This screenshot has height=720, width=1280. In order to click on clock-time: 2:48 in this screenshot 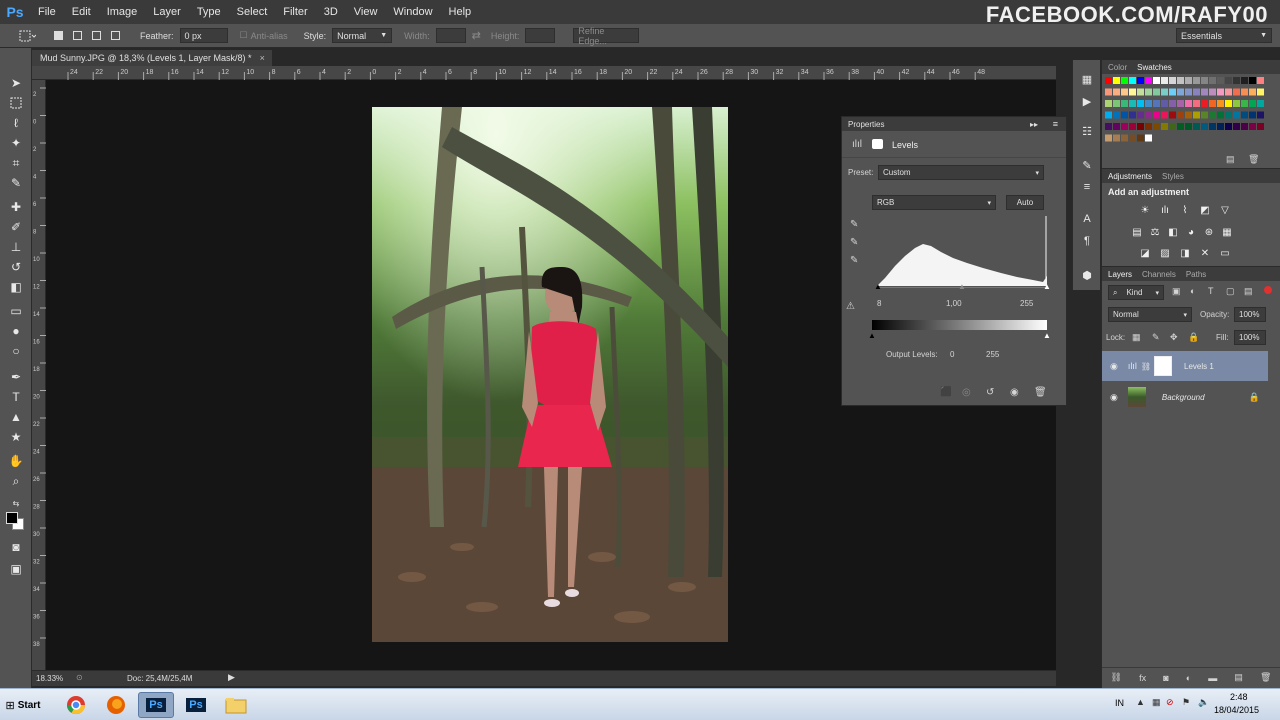, I will do `click(1239, 697)`.